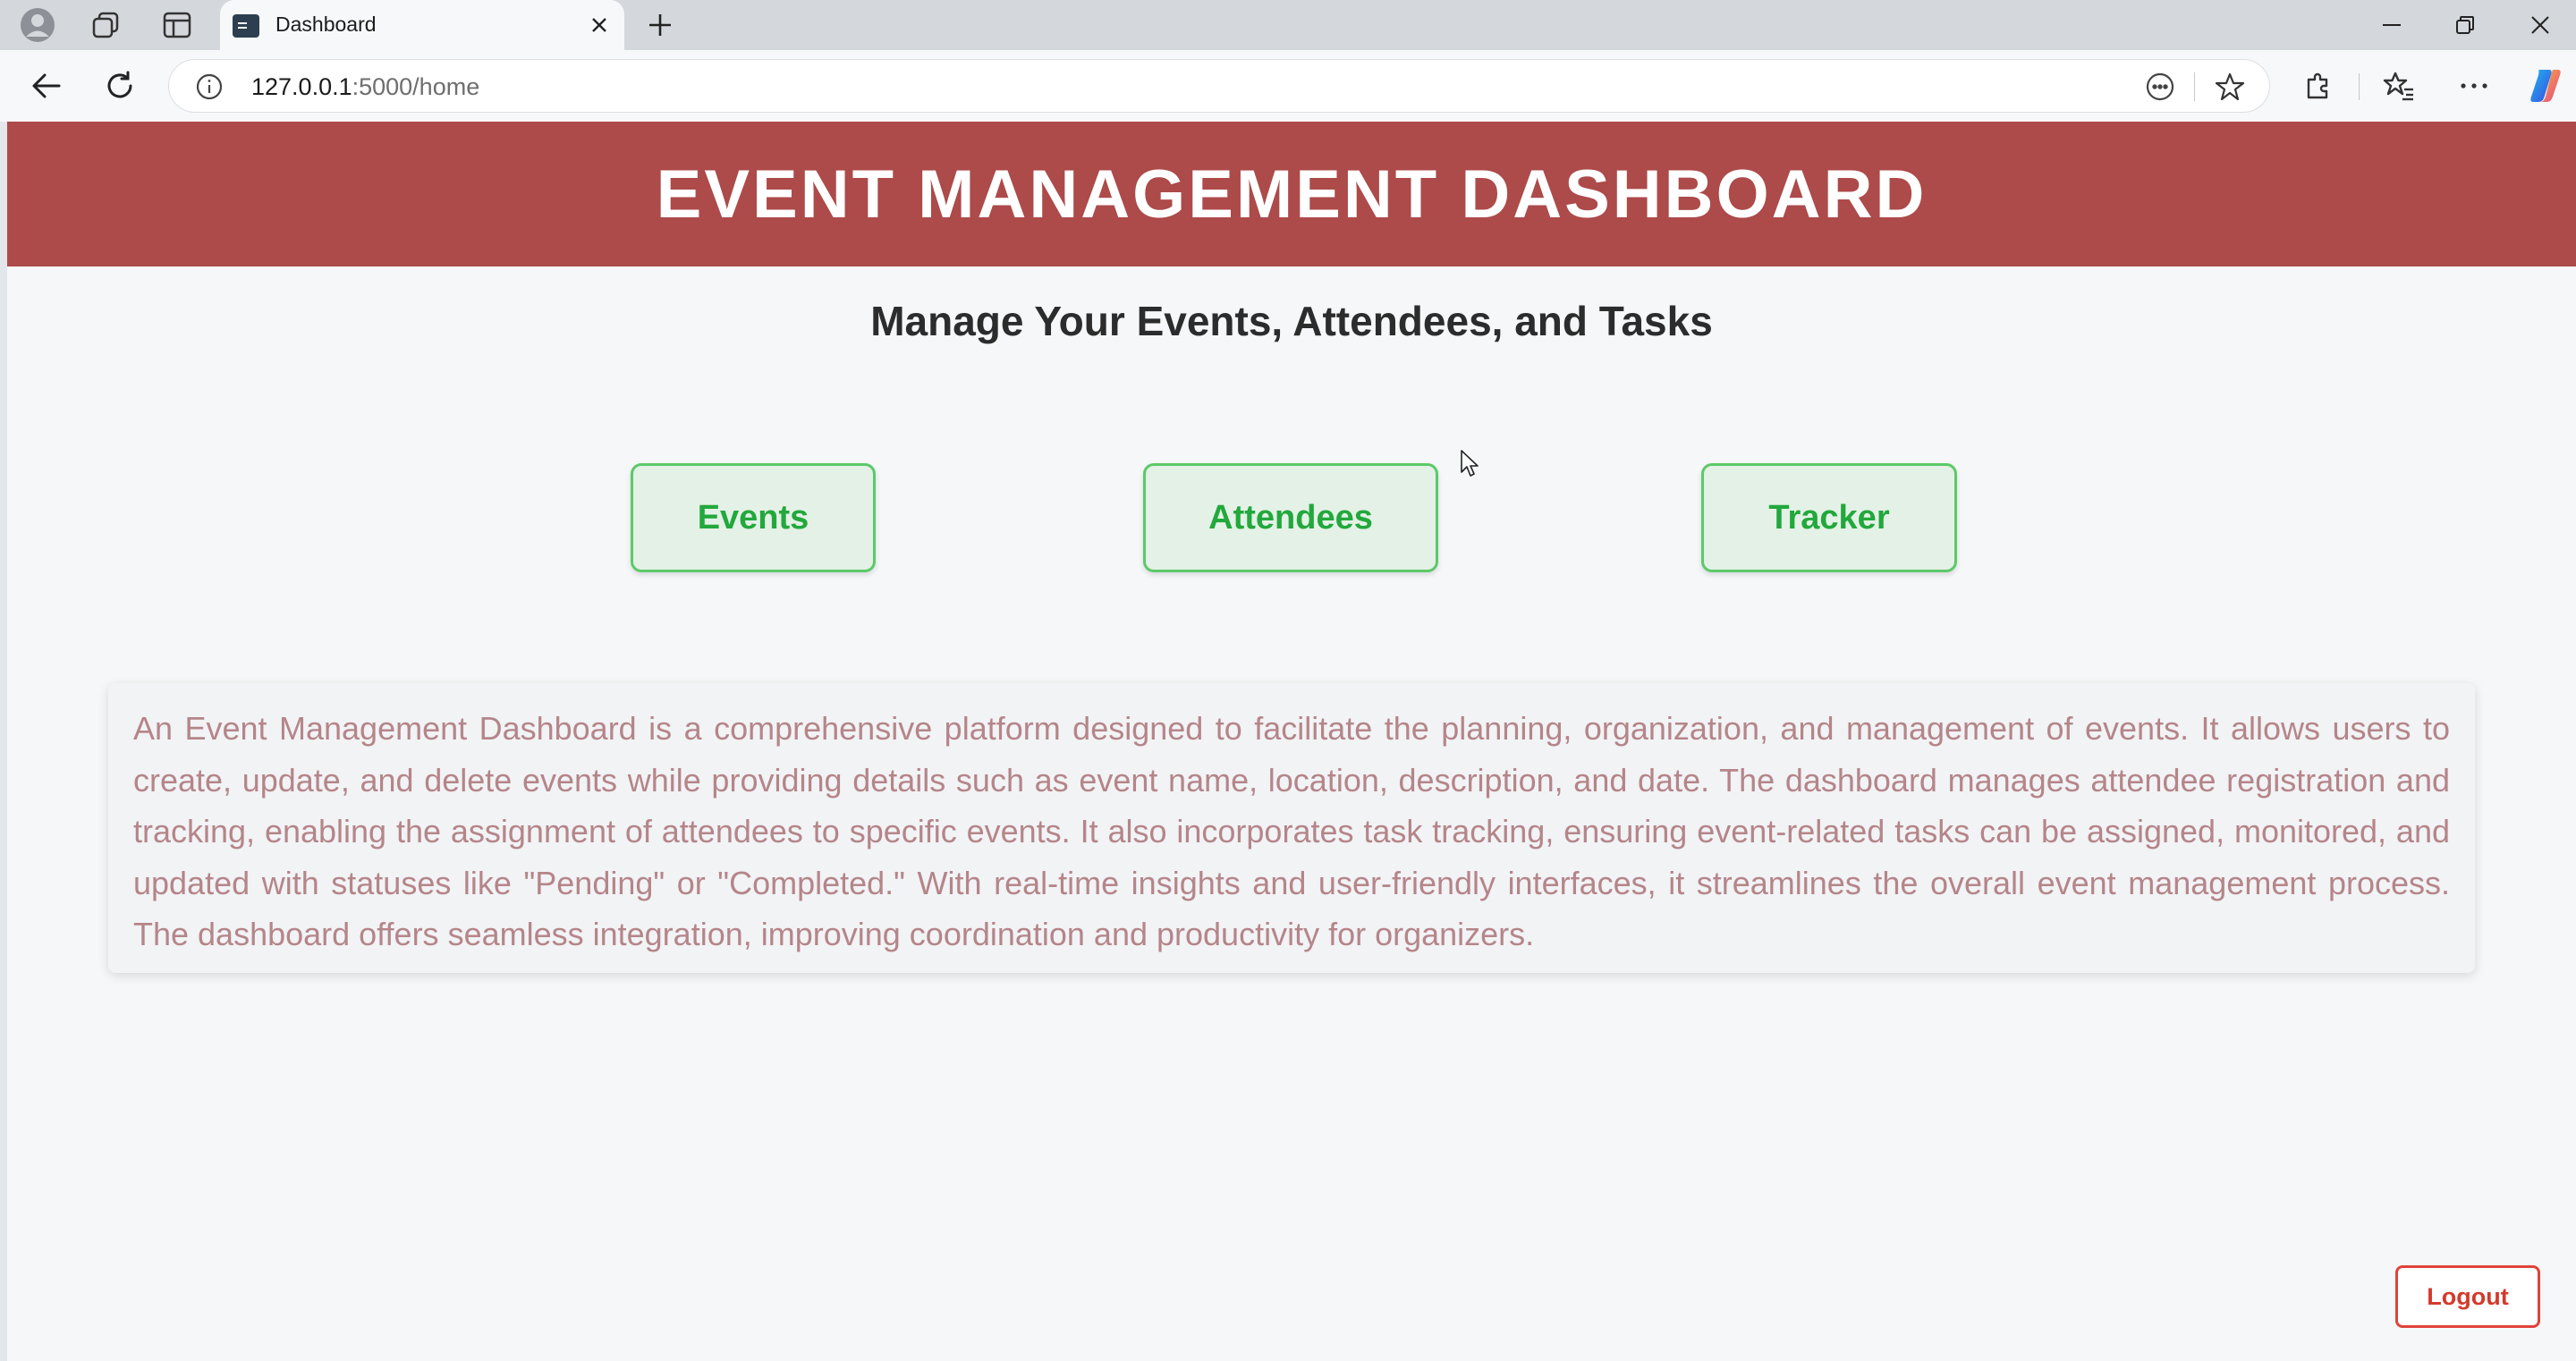  What do you see at coordinates (416, 86) in the screenshot?
I see `url-path: :5000/home` at bounding box center [416, 86].